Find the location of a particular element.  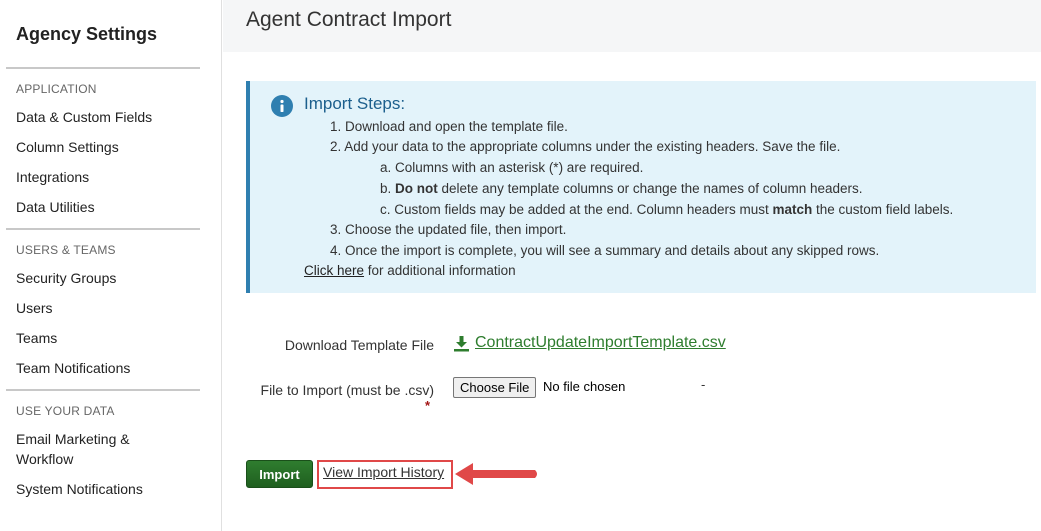

section-label-application: APPLICATION is located at coordinates (56, 89).